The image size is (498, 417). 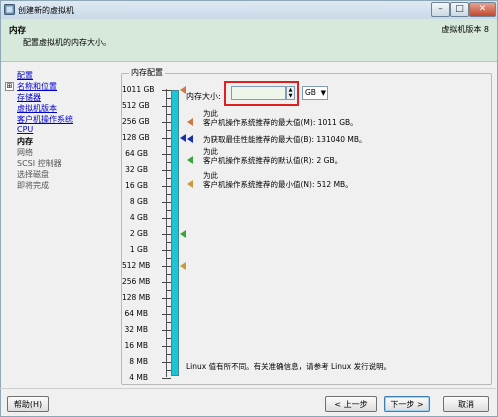 What do you see at coordinates (136, 297) in the screenshot?
I see `scale-label: 128 MB` at bounding box center [136, 297].